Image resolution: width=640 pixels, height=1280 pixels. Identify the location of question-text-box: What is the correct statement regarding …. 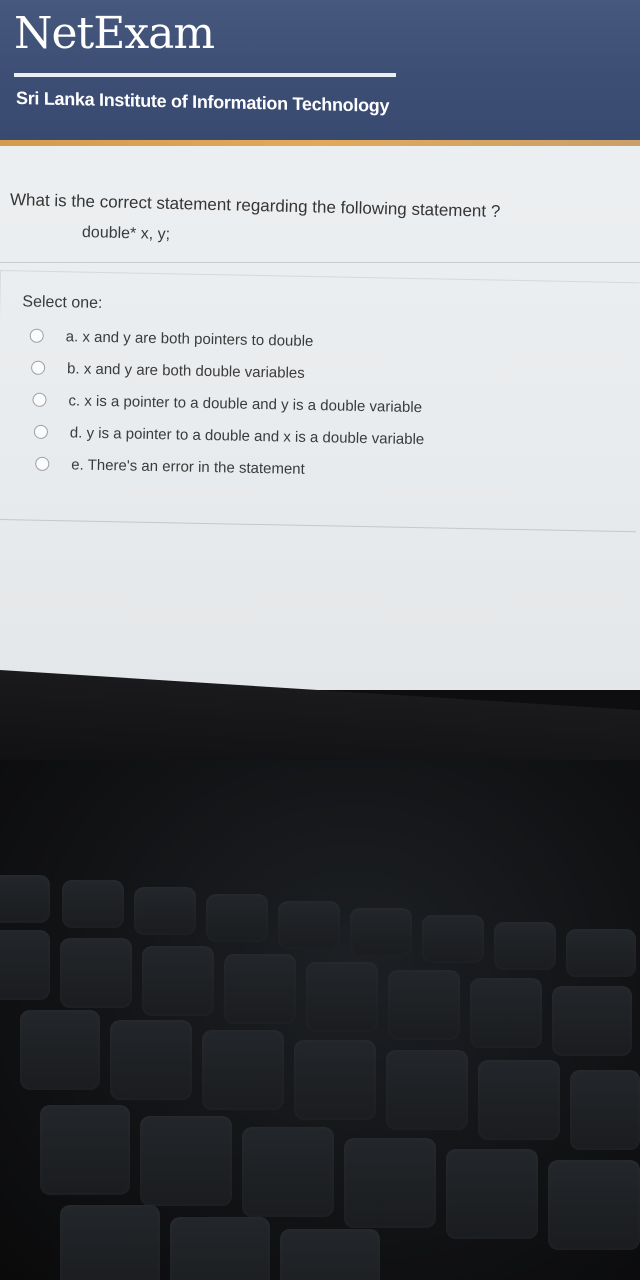
(320, 211).